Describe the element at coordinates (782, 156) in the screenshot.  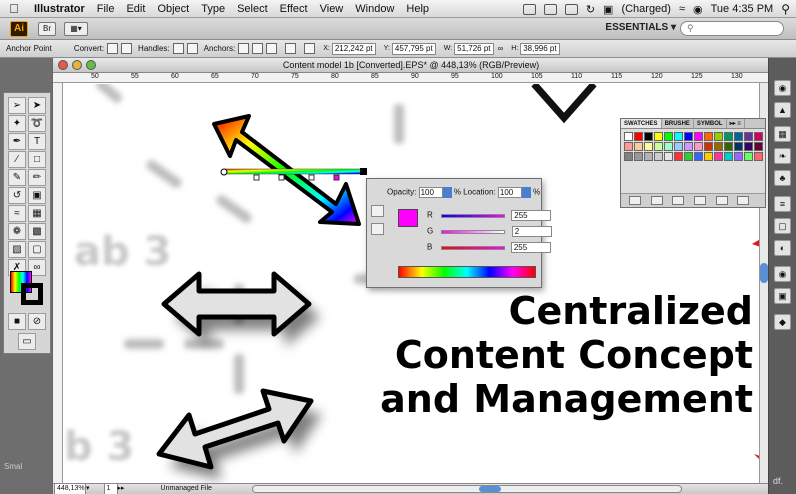
I see `brushes-dock-icon: ❧` at that location.